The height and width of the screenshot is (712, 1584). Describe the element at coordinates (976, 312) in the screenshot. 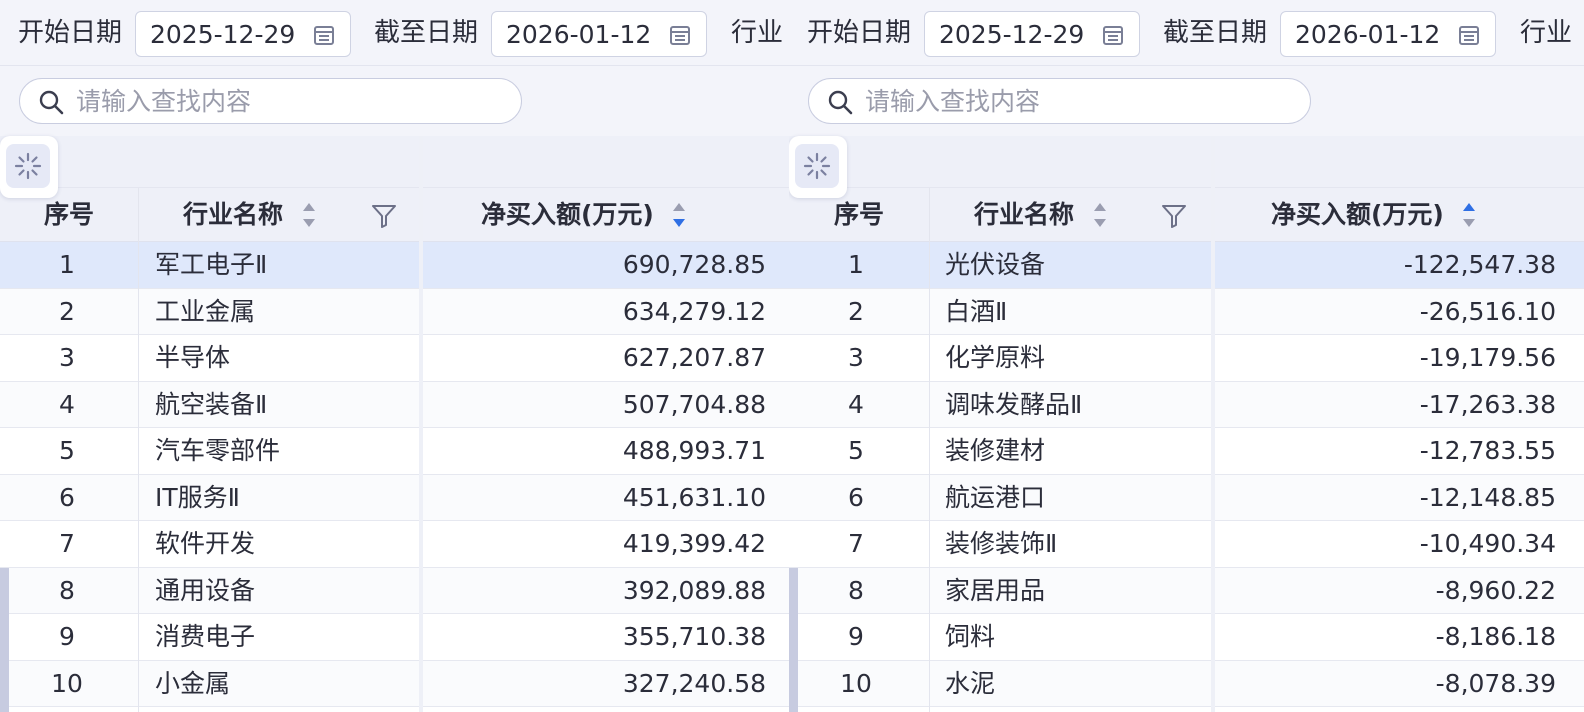

I see `industry-name: 白酒Ⅱ` at that location.